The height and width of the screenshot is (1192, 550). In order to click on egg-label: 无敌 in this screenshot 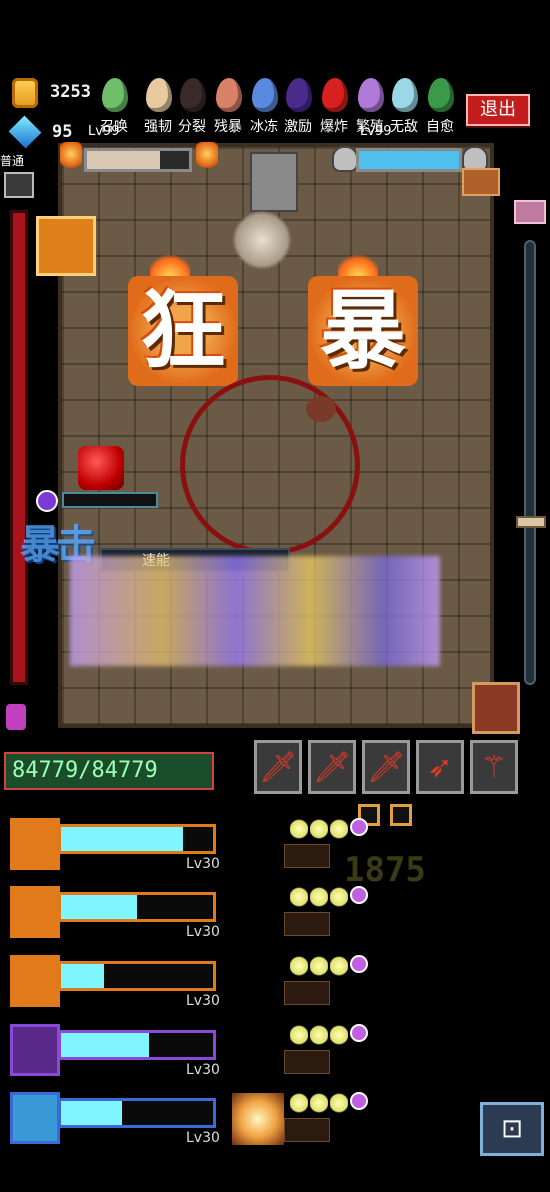, I will do `click(404, 127)`.